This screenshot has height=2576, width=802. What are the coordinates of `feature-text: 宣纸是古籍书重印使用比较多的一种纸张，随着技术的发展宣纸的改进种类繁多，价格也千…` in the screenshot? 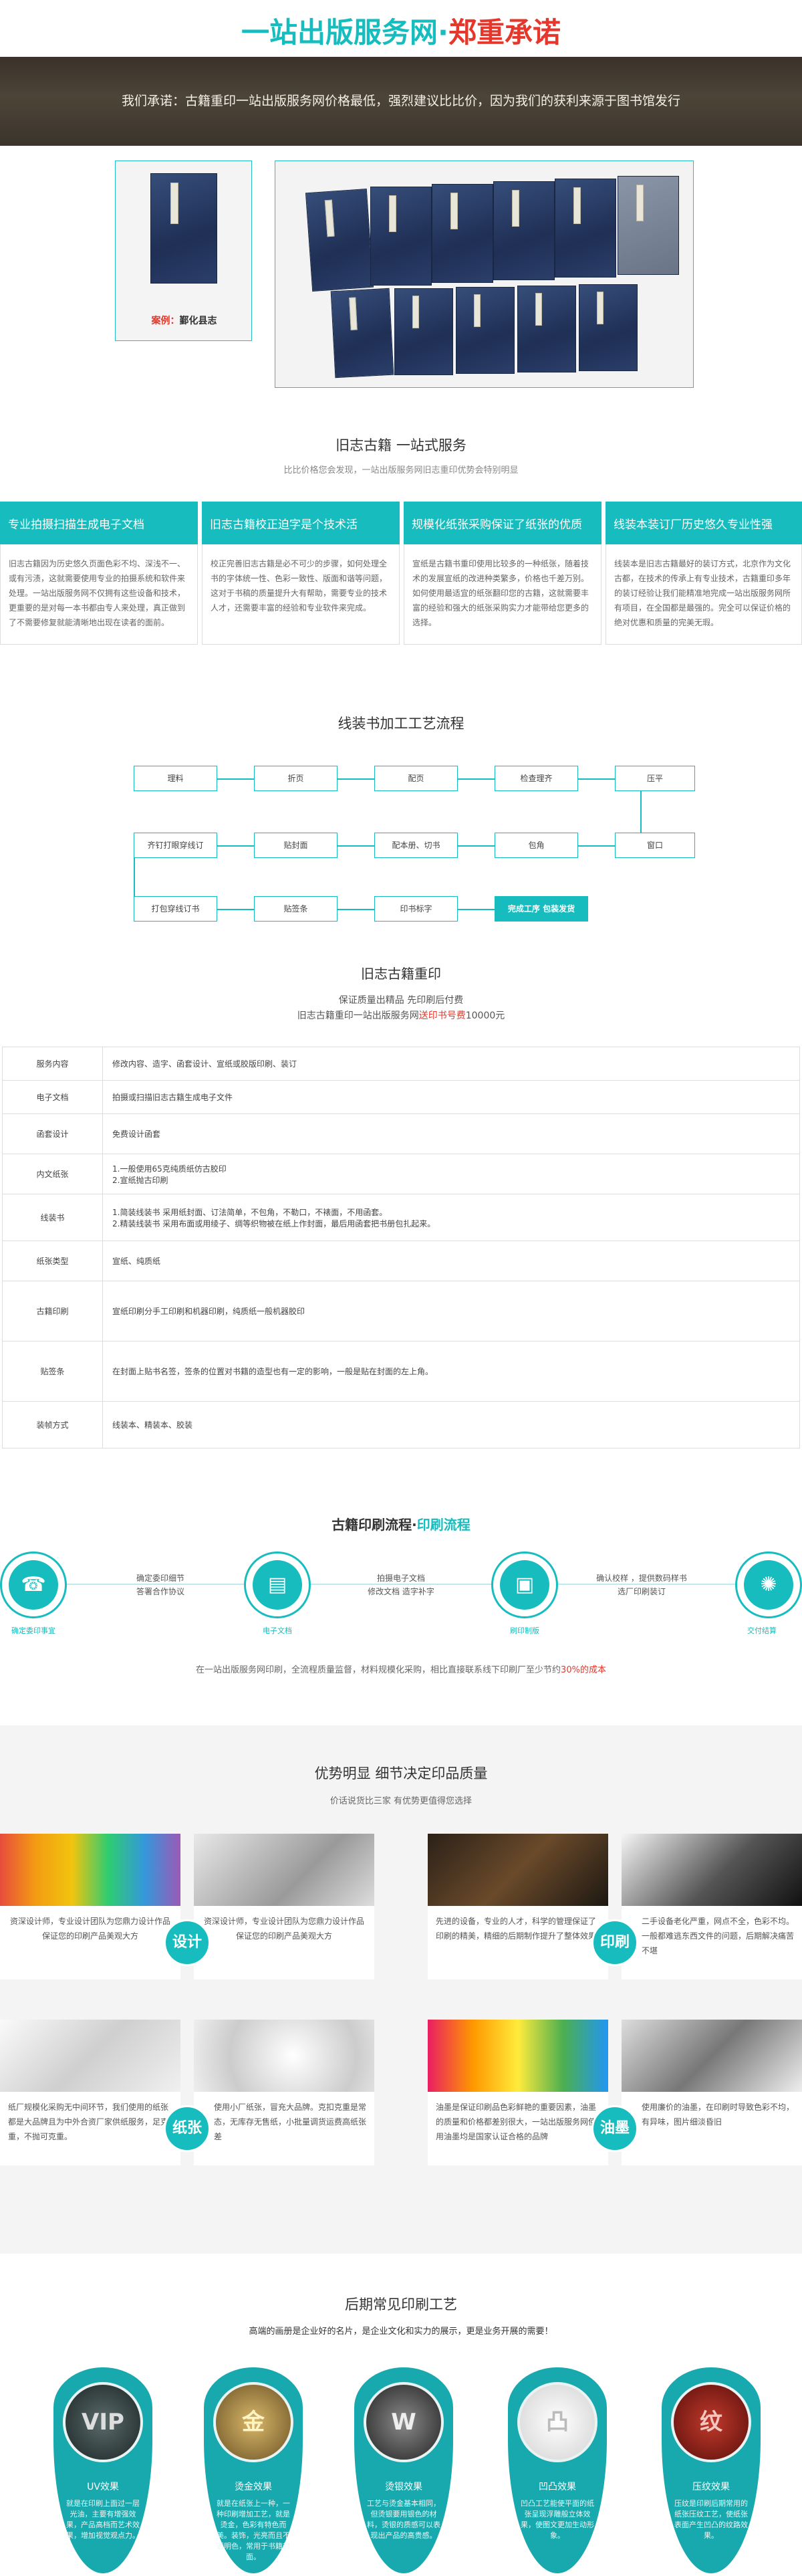 It's located at (503, 595).